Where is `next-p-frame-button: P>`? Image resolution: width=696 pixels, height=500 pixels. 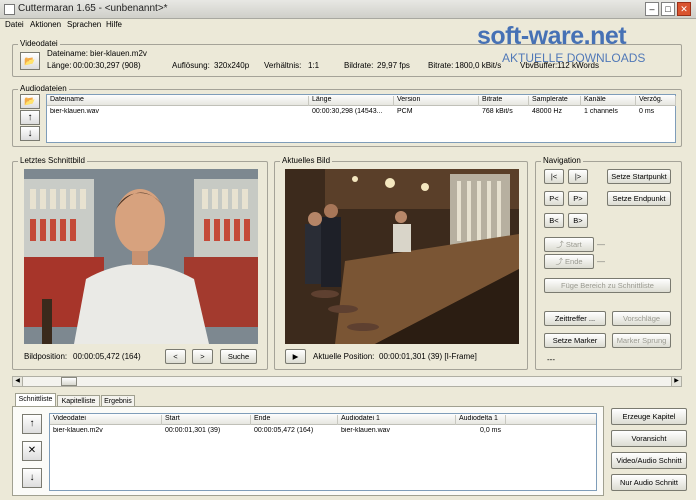 next-p-frame-button: P> is located at coordinates (578, 198).